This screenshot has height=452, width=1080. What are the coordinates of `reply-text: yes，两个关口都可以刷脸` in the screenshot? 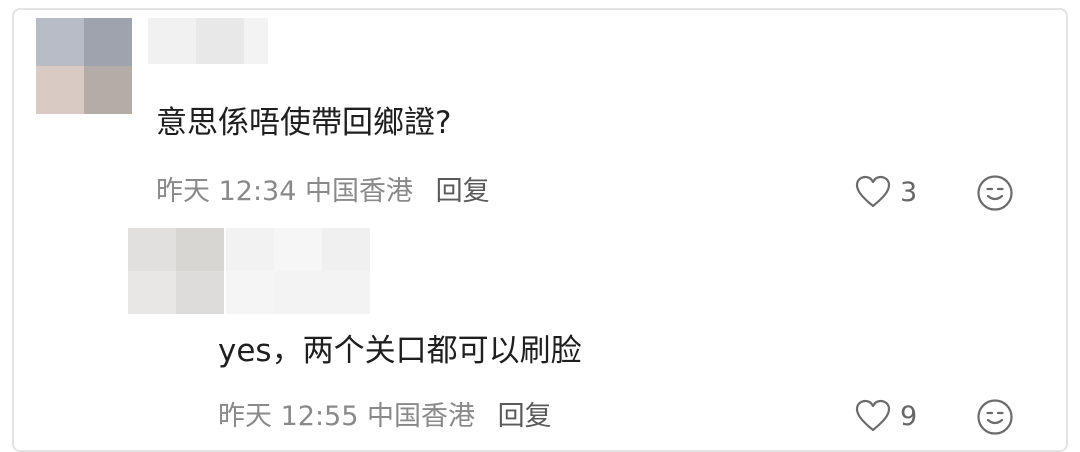 It's located at (400, 351).